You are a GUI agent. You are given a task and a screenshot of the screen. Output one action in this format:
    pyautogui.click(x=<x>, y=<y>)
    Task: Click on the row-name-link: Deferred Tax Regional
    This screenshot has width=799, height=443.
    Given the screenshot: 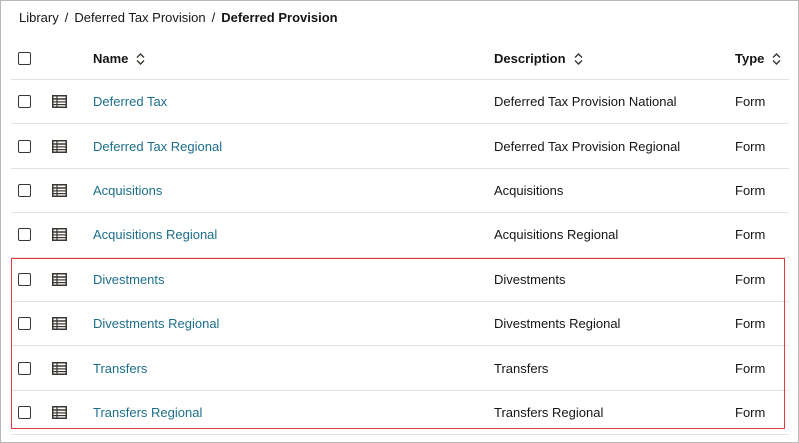 What is the action you would take?
    pyautogui.click(x=157, y=146)
    